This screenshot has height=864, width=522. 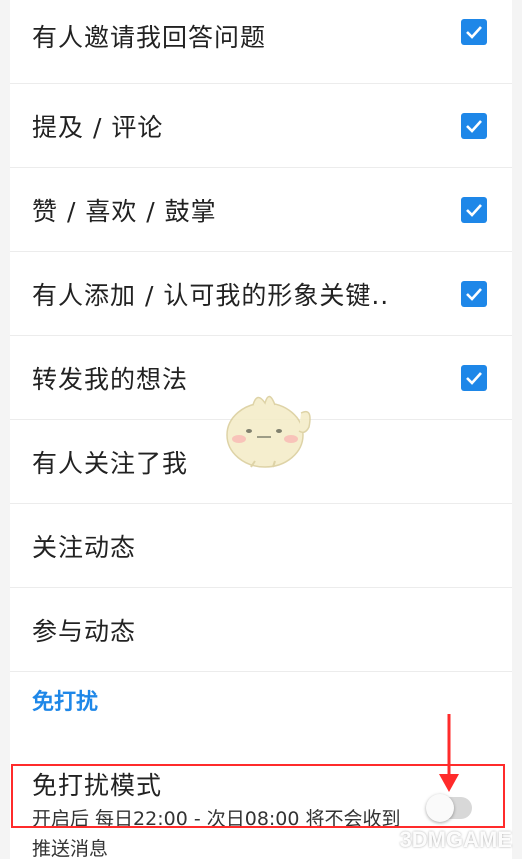 I want to click on setting-label: 有人添加 / 认可我的形象关键.., so click(x=211, y=295).